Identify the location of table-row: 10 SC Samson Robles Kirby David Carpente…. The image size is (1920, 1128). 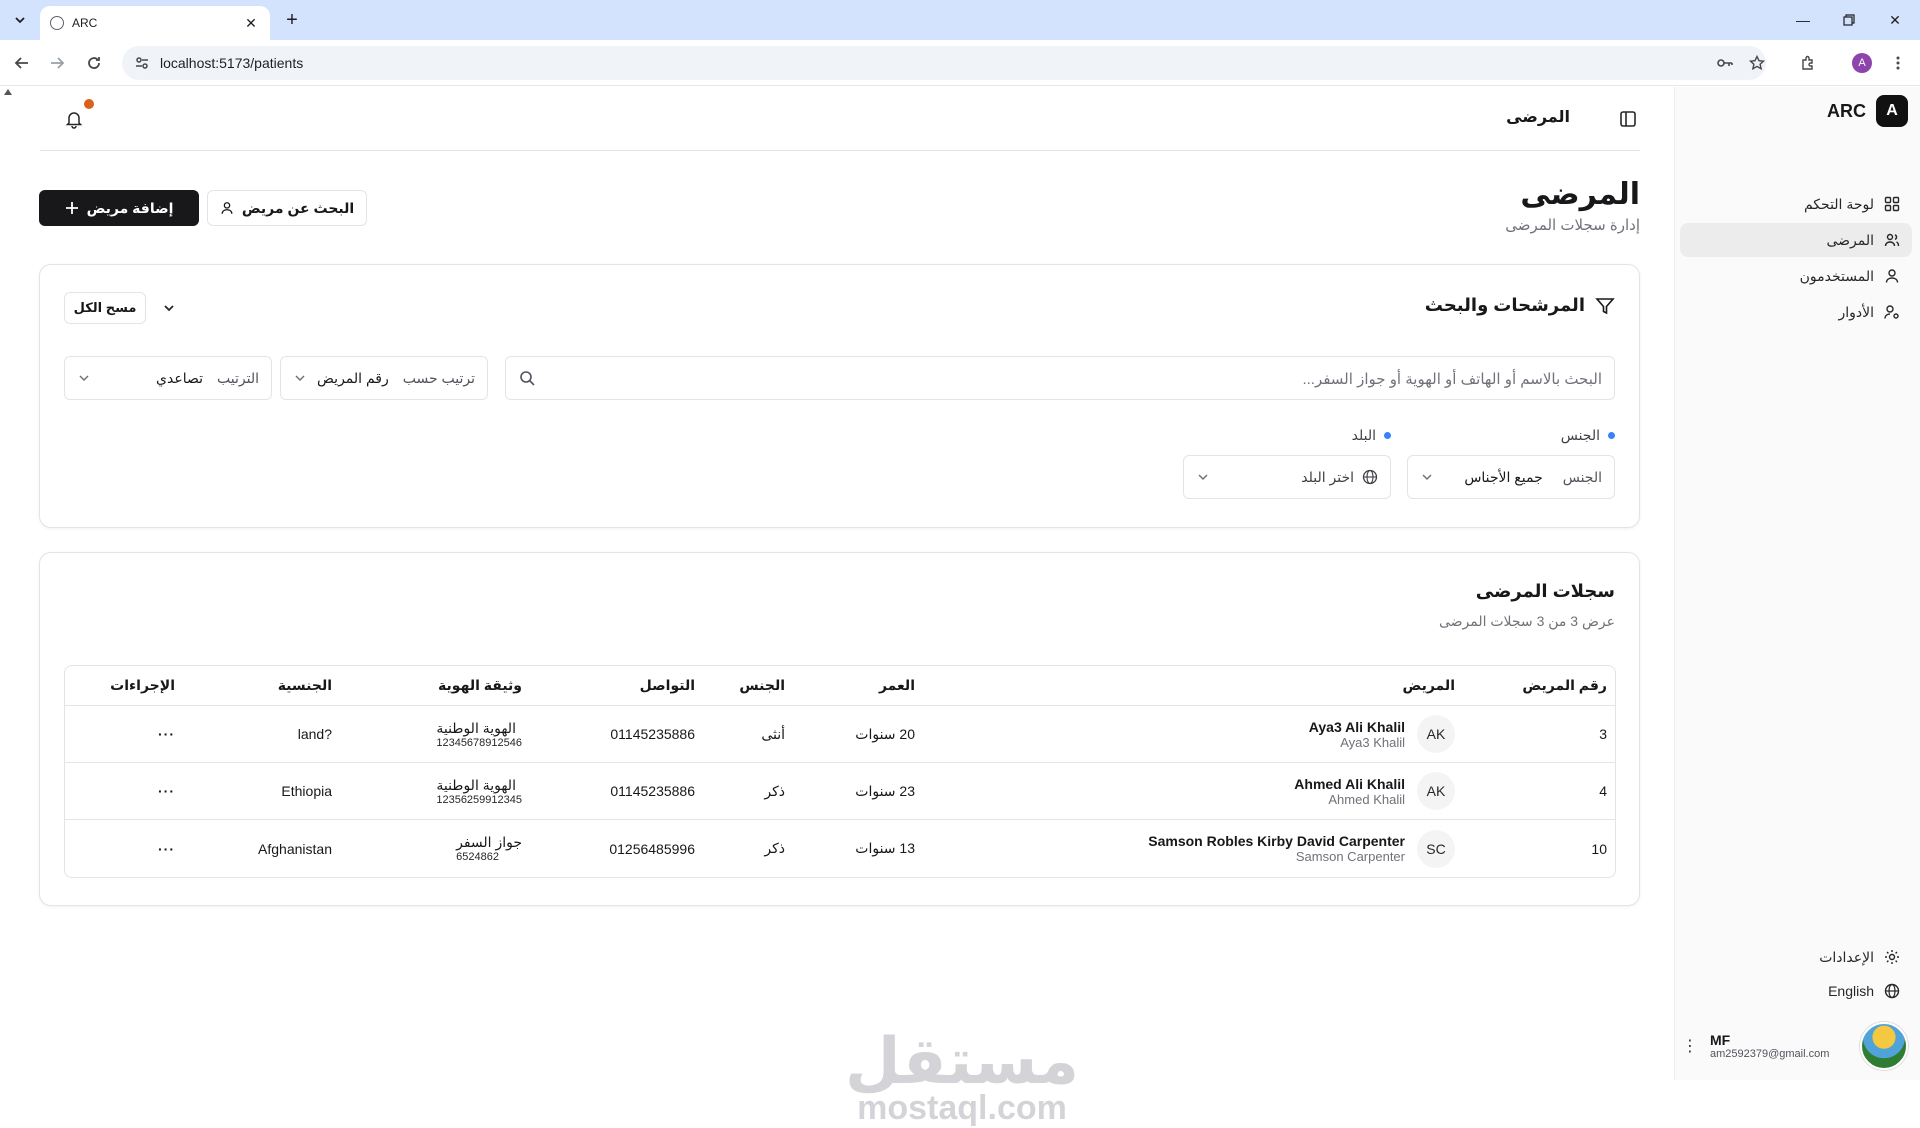
(840, 848).